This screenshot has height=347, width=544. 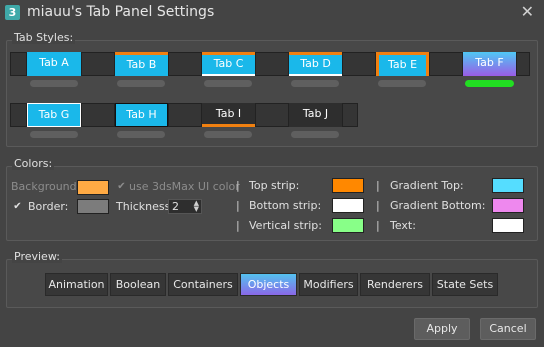 I want to click on cancel-button: Cancel, so click(x=508, y=329).